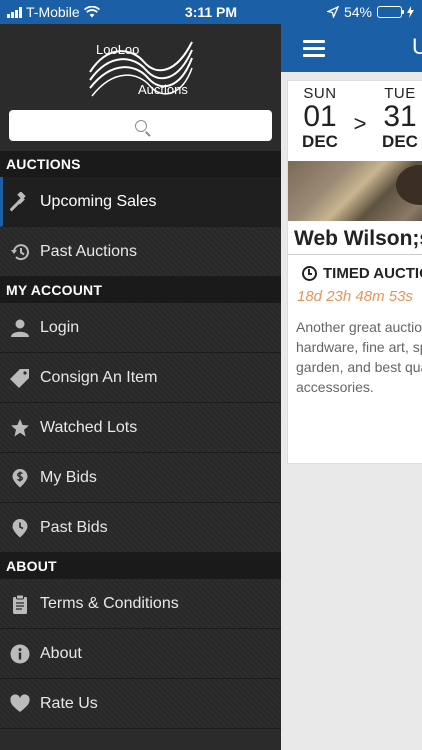 This screenshot has height=750, width=422. Describe the element at coordinates (69, 703) in the screenshot. I see `menu-item-label: Rate Us` at that location.